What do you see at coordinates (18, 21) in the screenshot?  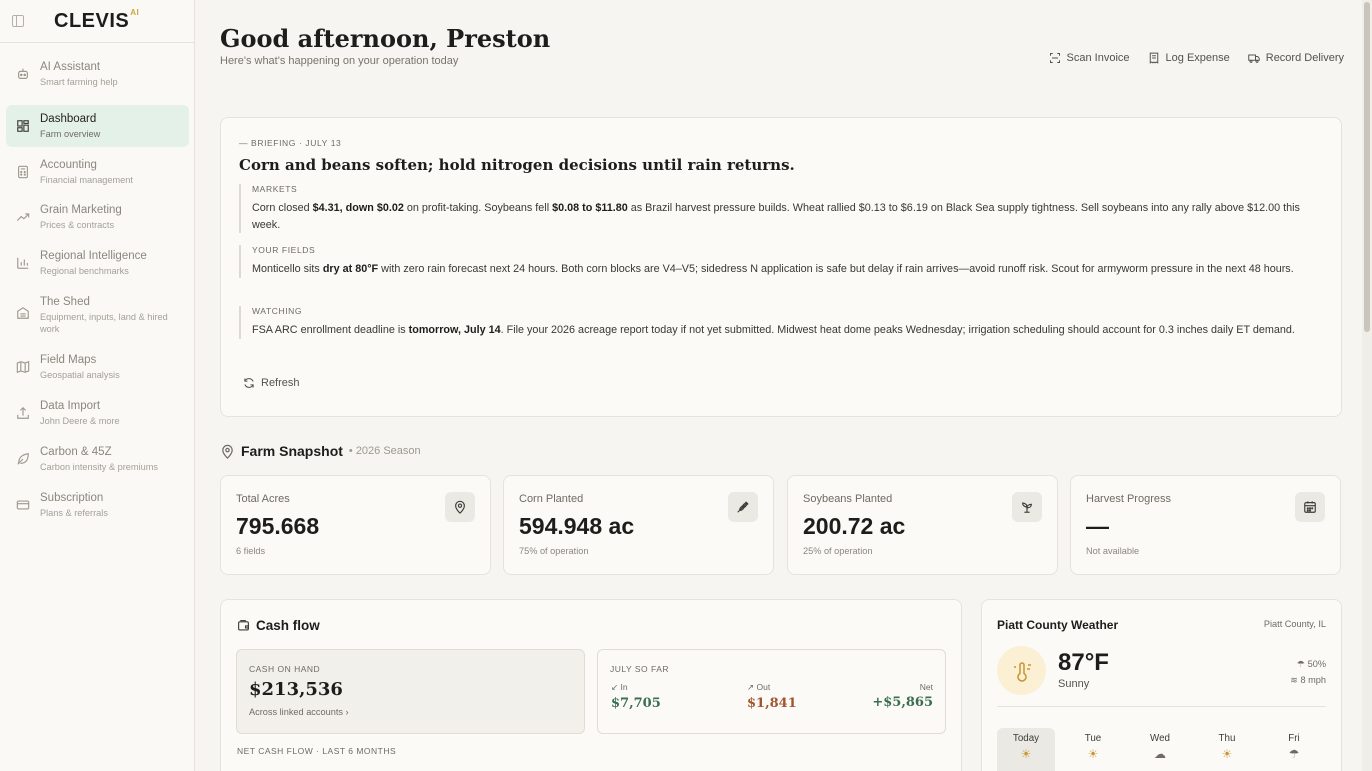 I see `sidebar-toggle-icon` at bounding box center [18, 21].